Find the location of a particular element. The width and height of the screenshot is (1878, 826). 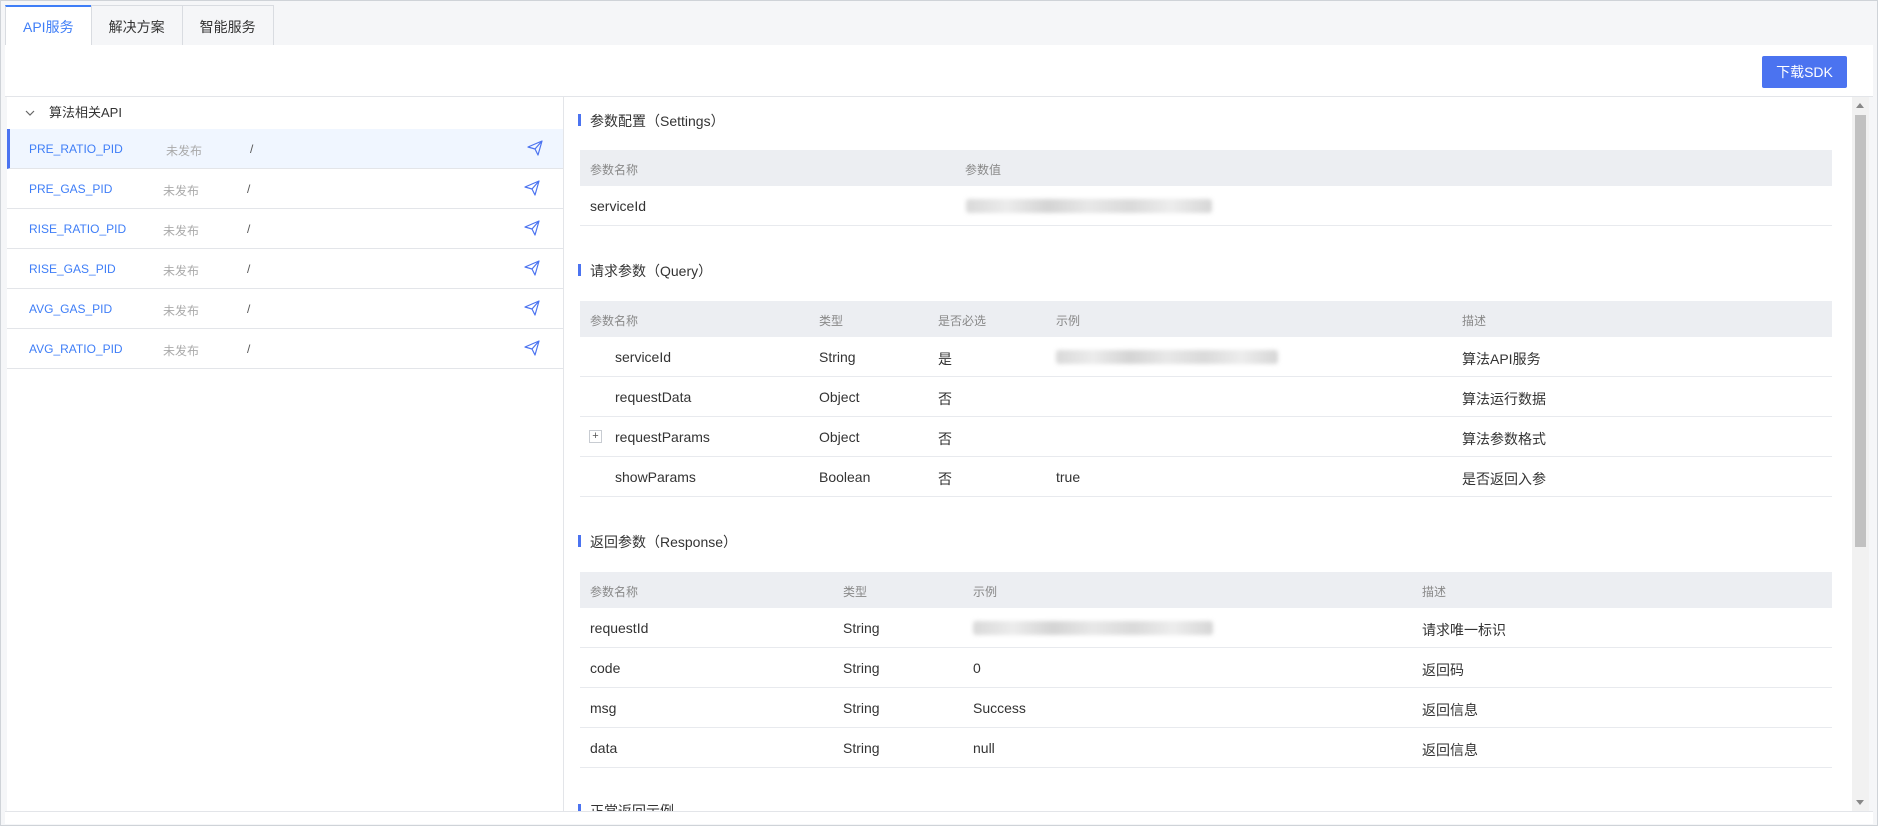

param-example: Success is located at coordinates (999, 708).